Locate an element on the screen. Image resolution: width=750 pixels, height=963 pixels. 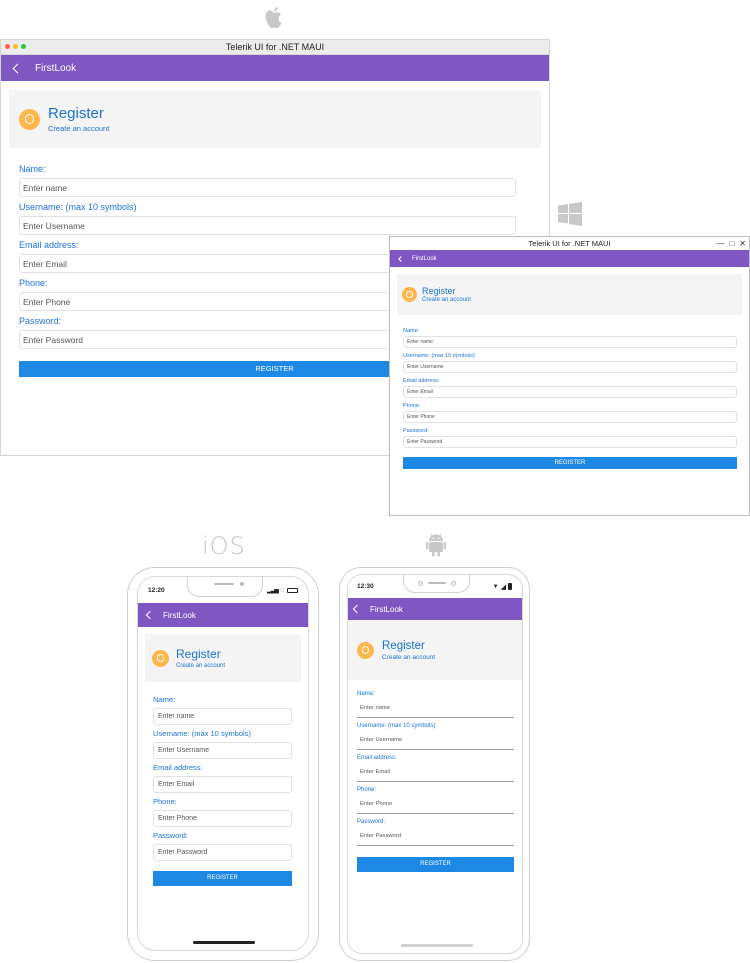
windows-title-bar: Telerik UI for .NET MAUI — □ ✕ is located at coordinates (569, 243).